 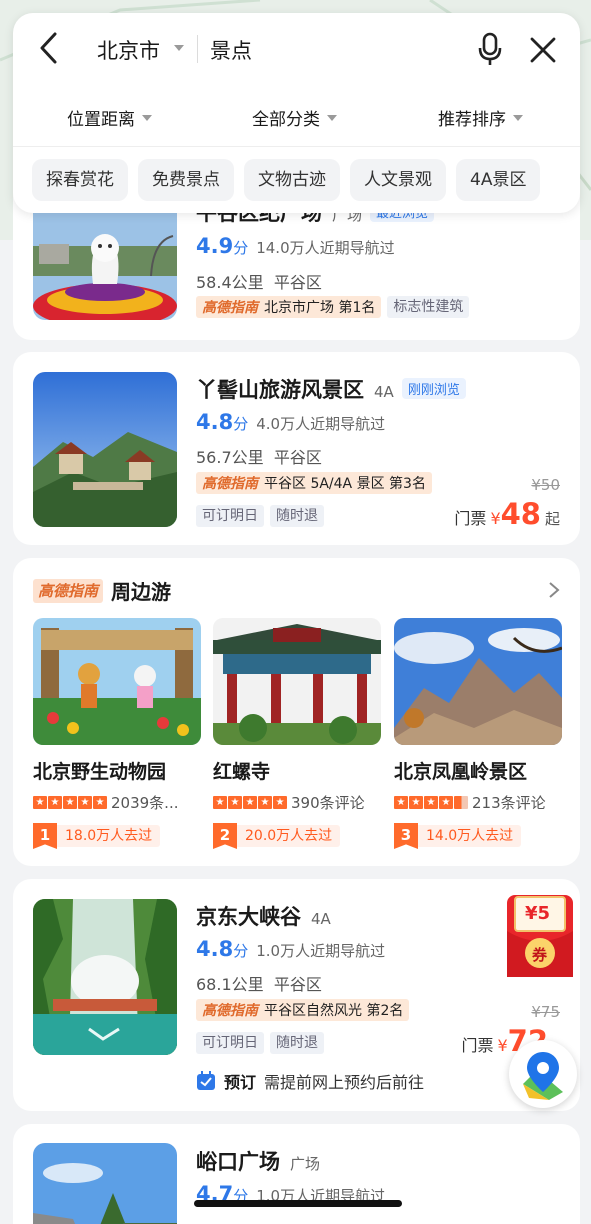 I want to click on home-indicator, so click(x=298, y=1203).